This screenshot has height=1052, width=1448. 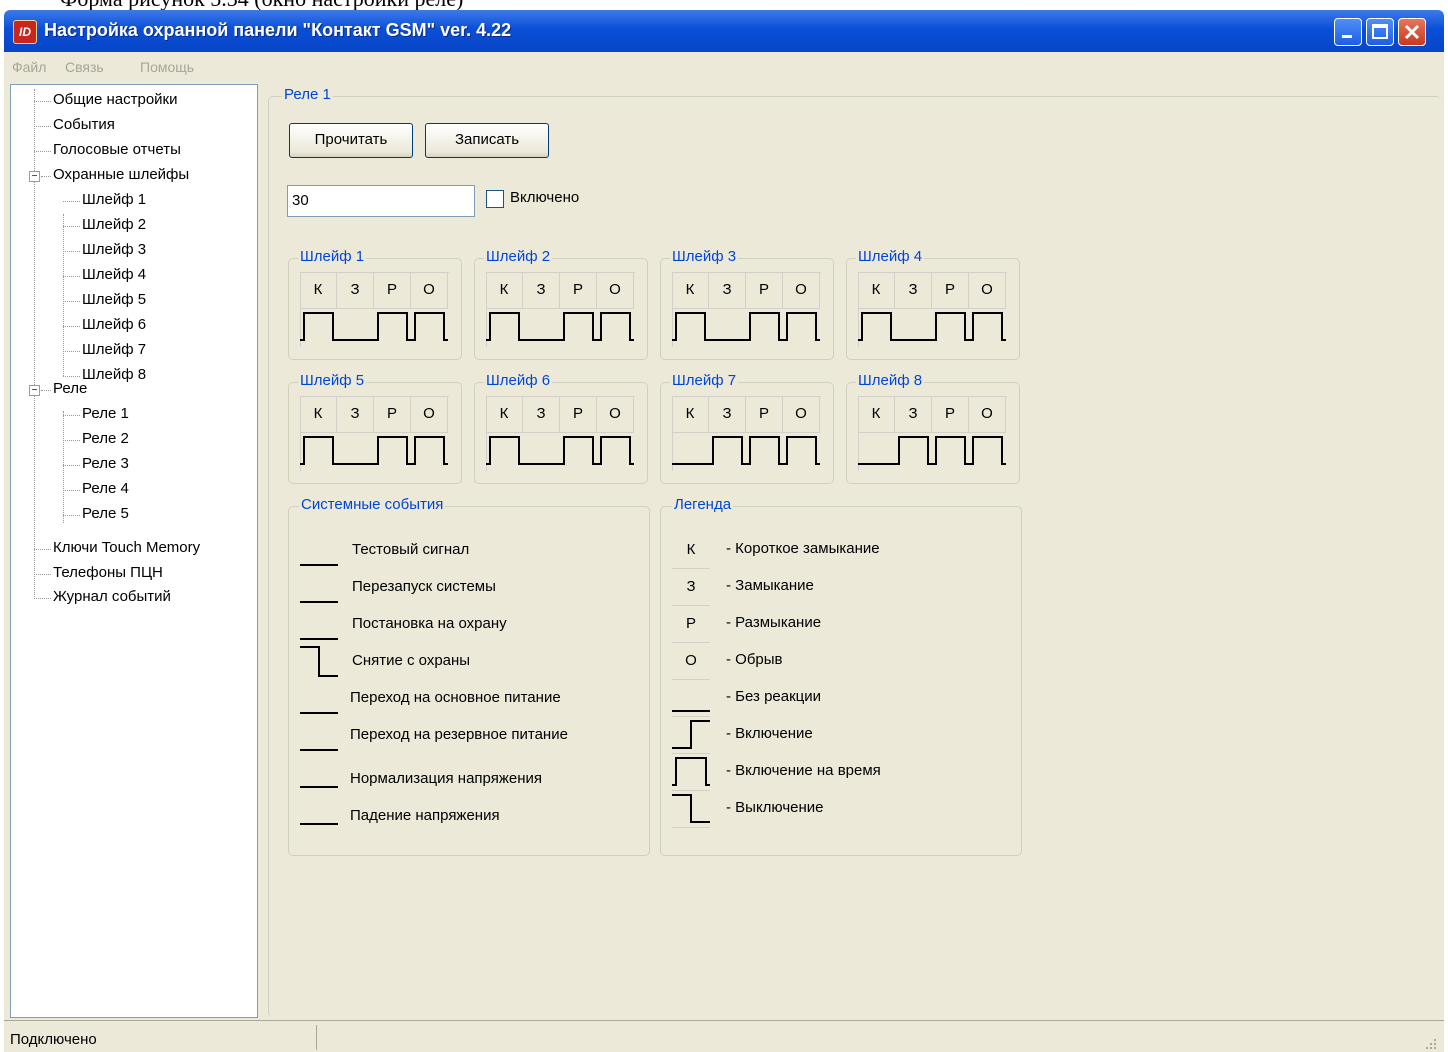 I want to click on resize-grip-icon, so click(x=1431, y=1044).